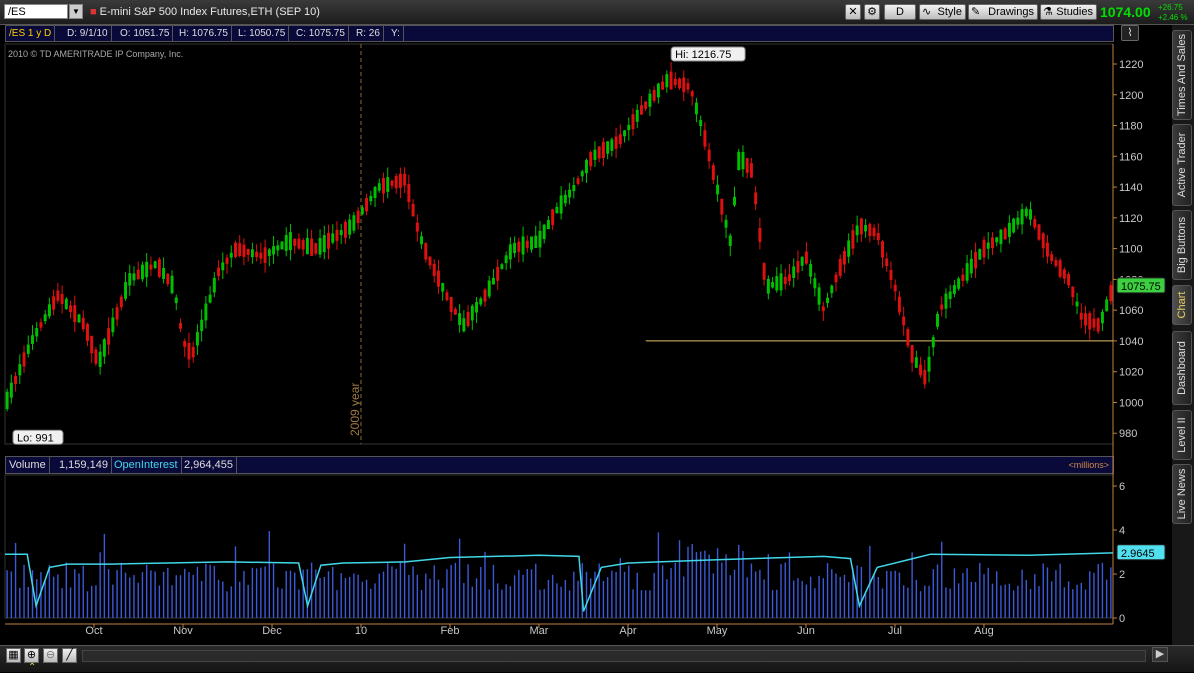  I want to click on tab-live-news: Live News, so click(1182, 494).